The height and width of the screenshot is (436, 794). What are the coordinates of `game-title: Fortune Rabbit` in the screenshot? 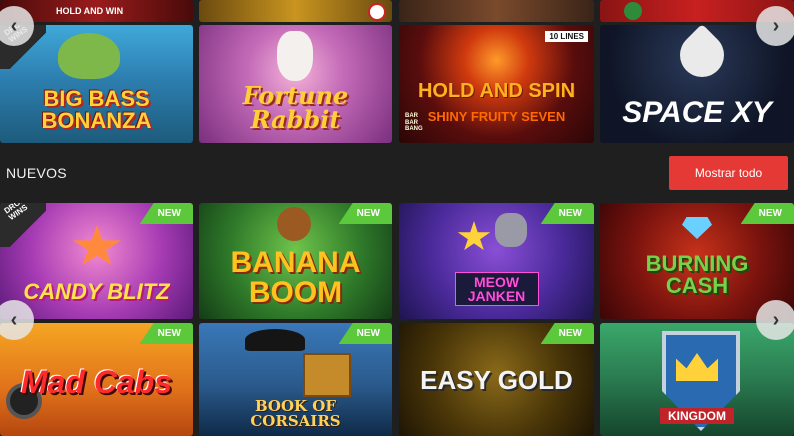 It's located at (295, 107).